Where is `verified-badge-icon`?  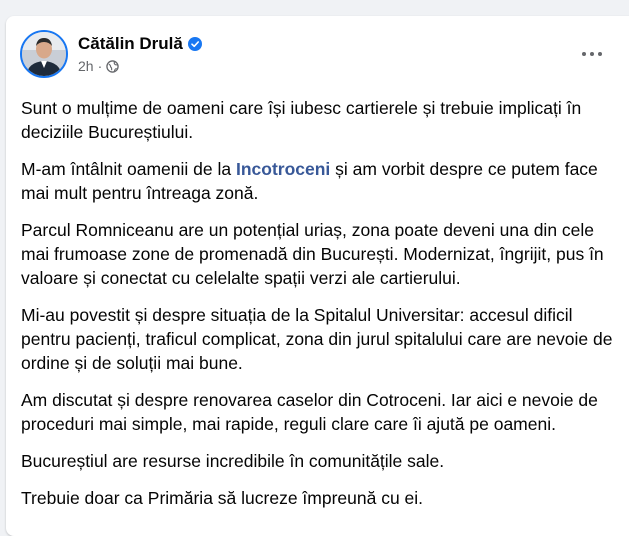 verified-badge-icon is located at coordinates (194, 44).